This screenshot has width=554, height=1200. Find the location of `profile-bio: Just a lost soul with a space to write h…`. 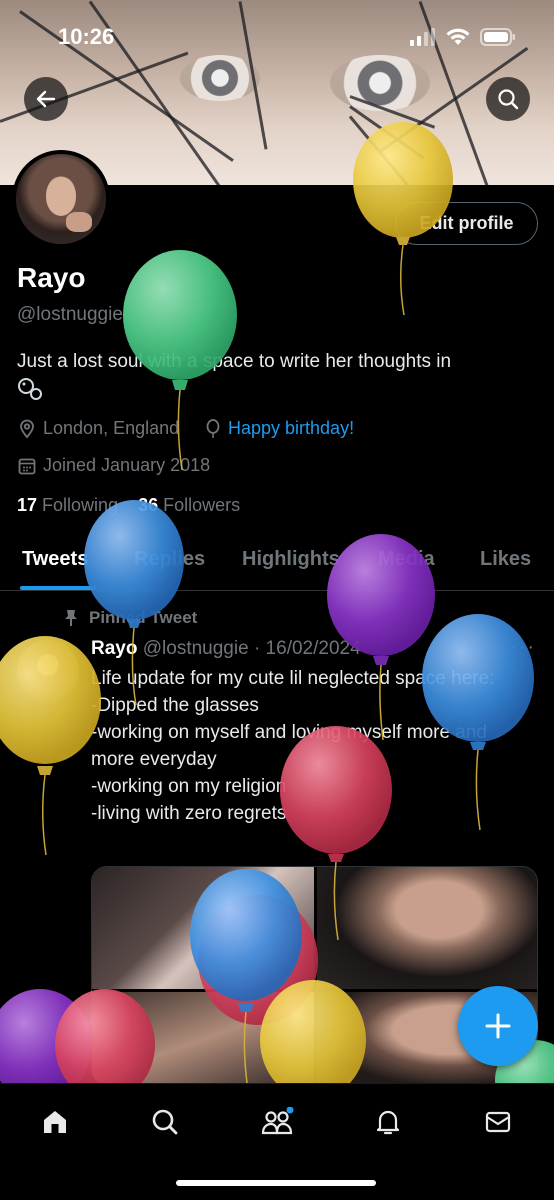

profile-bio: Just a lost soul with a space to write h… is located at coordinates (272, 379).